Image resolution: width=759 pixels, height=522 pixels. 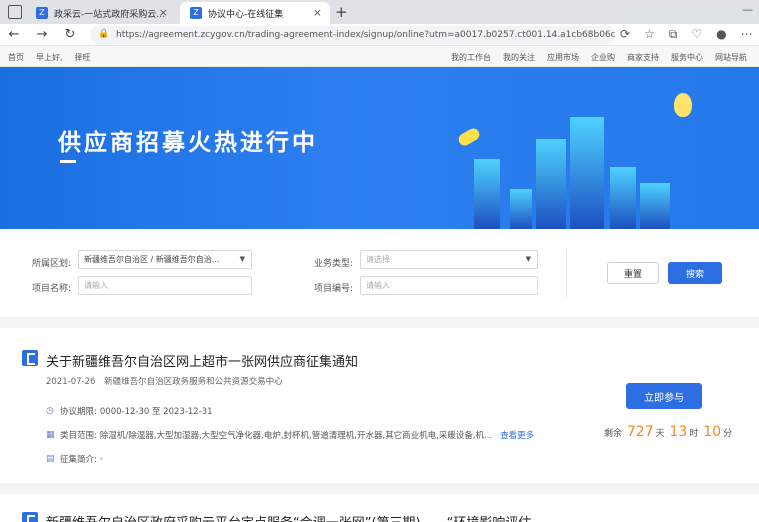 What do you see at coordinates (664, 396) in the screenshot?
I see `join-now-button: 立即参与` at bounding box center [664, 396].